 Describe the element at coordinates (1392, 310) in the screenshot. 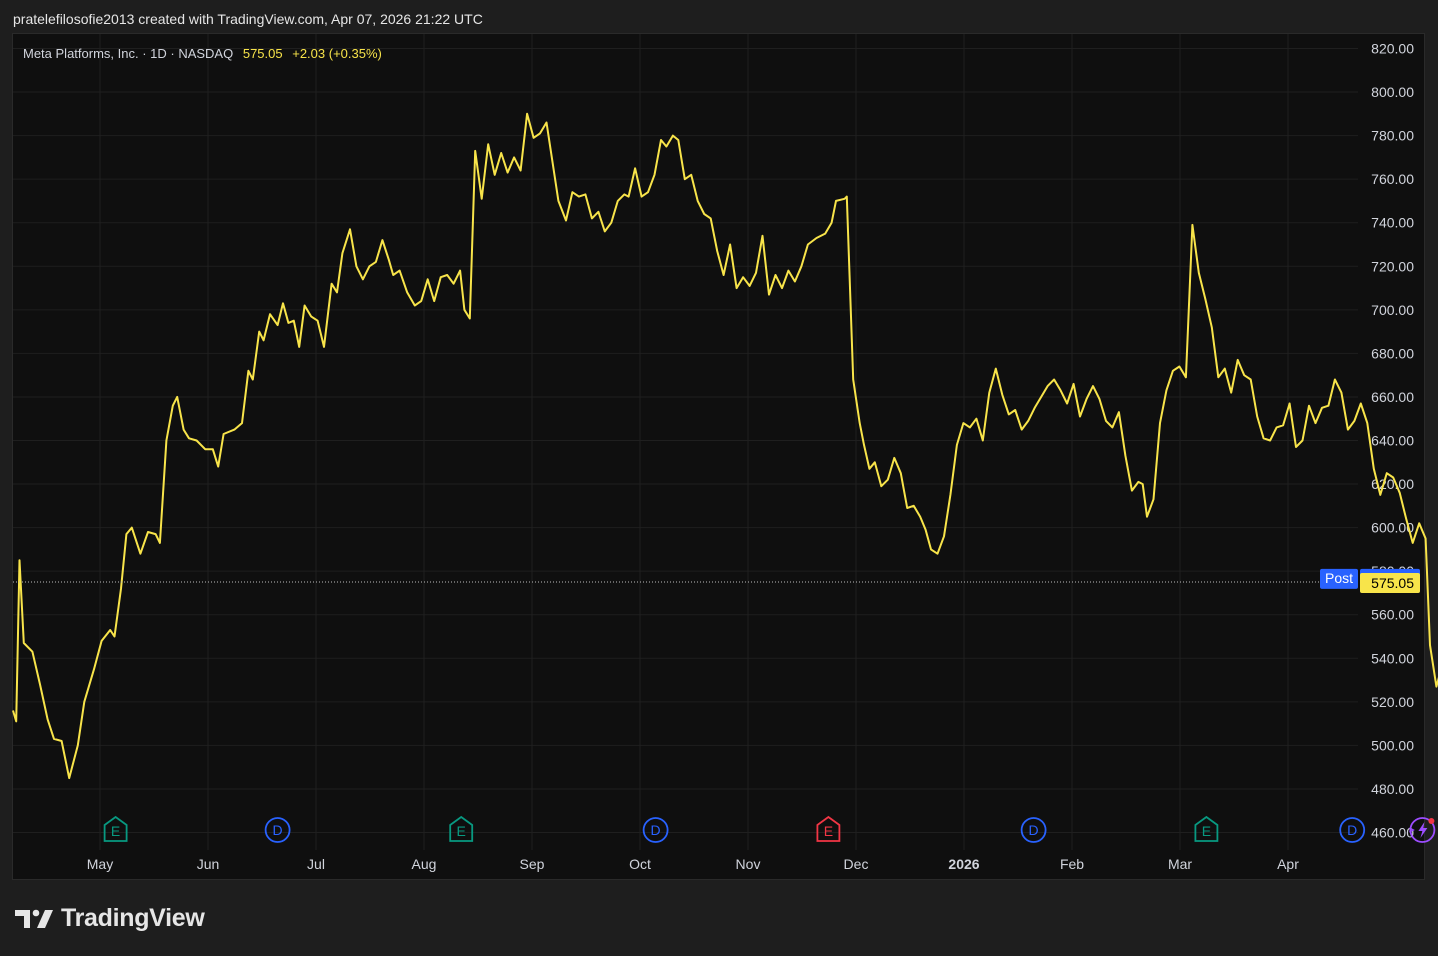

I see `y-tick-label: 700.00` at that location.